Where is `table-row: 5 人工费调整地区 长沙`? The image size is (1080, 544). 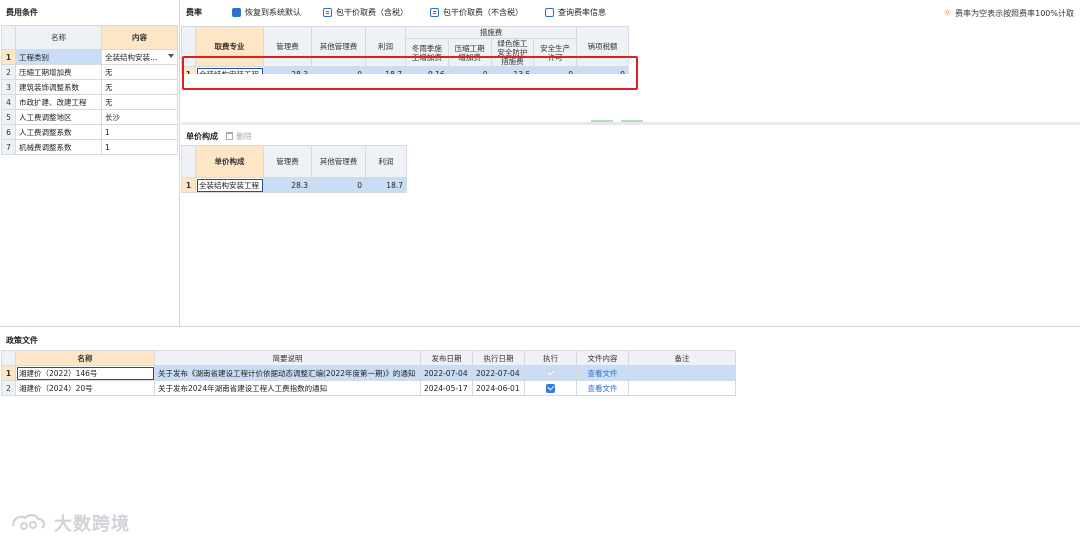 table-row: 5 人工费调整地区 长沙 is located at coordinates (89, 117).